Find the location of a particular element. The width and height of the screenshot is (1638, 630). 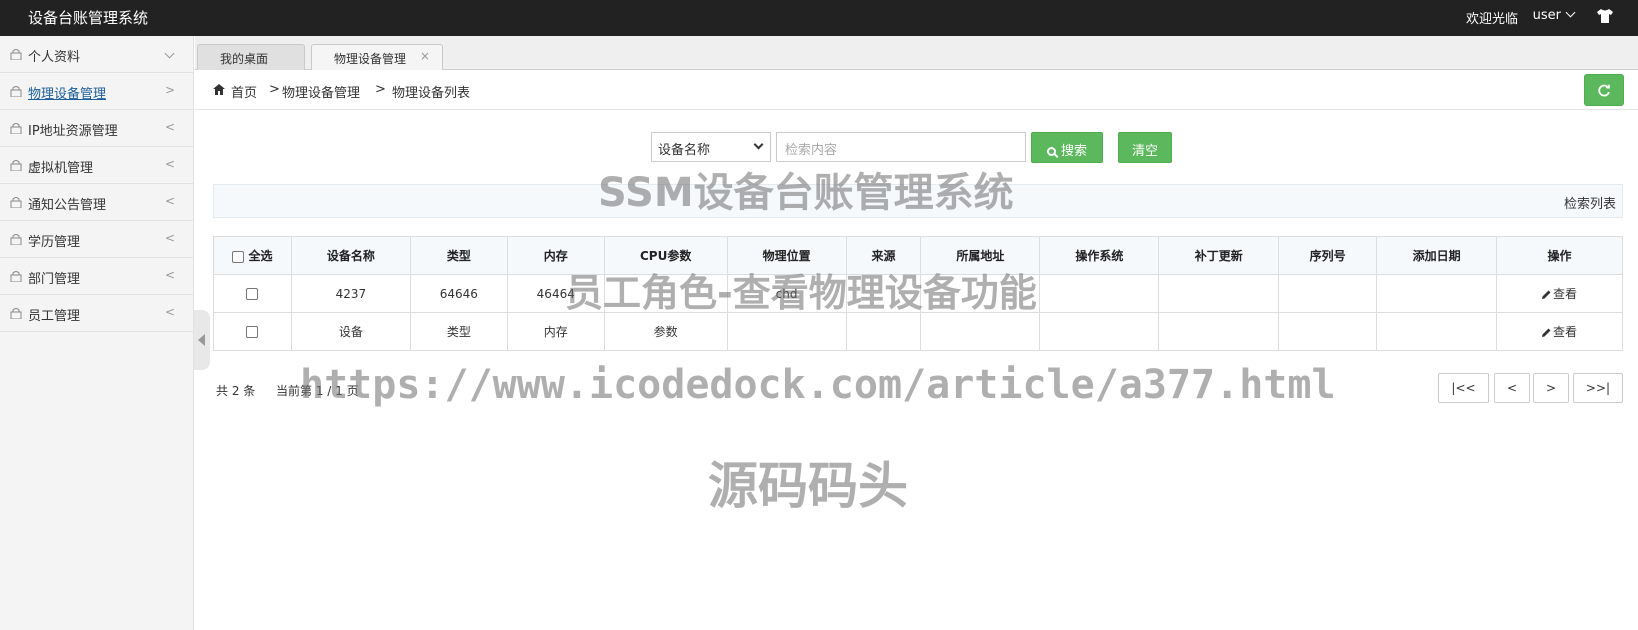

clear-button-label: 清空 is located at coordinates (1144, 151).